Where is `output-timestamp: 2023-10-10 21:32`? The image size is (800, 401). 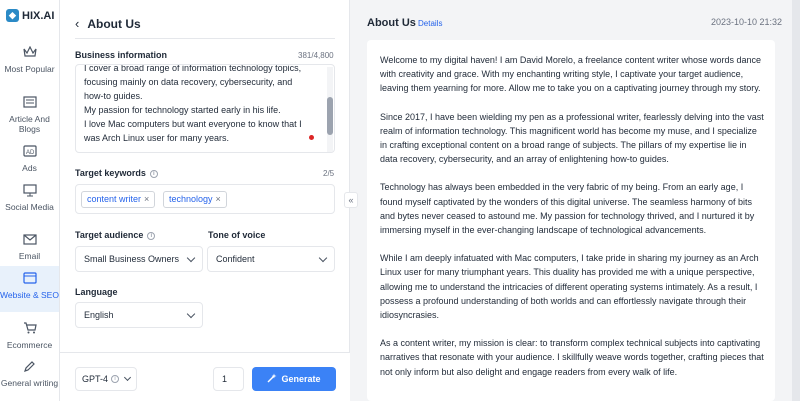
output-timestamp: 2023-10-10 21:32 is located at coordinates (747, 22).